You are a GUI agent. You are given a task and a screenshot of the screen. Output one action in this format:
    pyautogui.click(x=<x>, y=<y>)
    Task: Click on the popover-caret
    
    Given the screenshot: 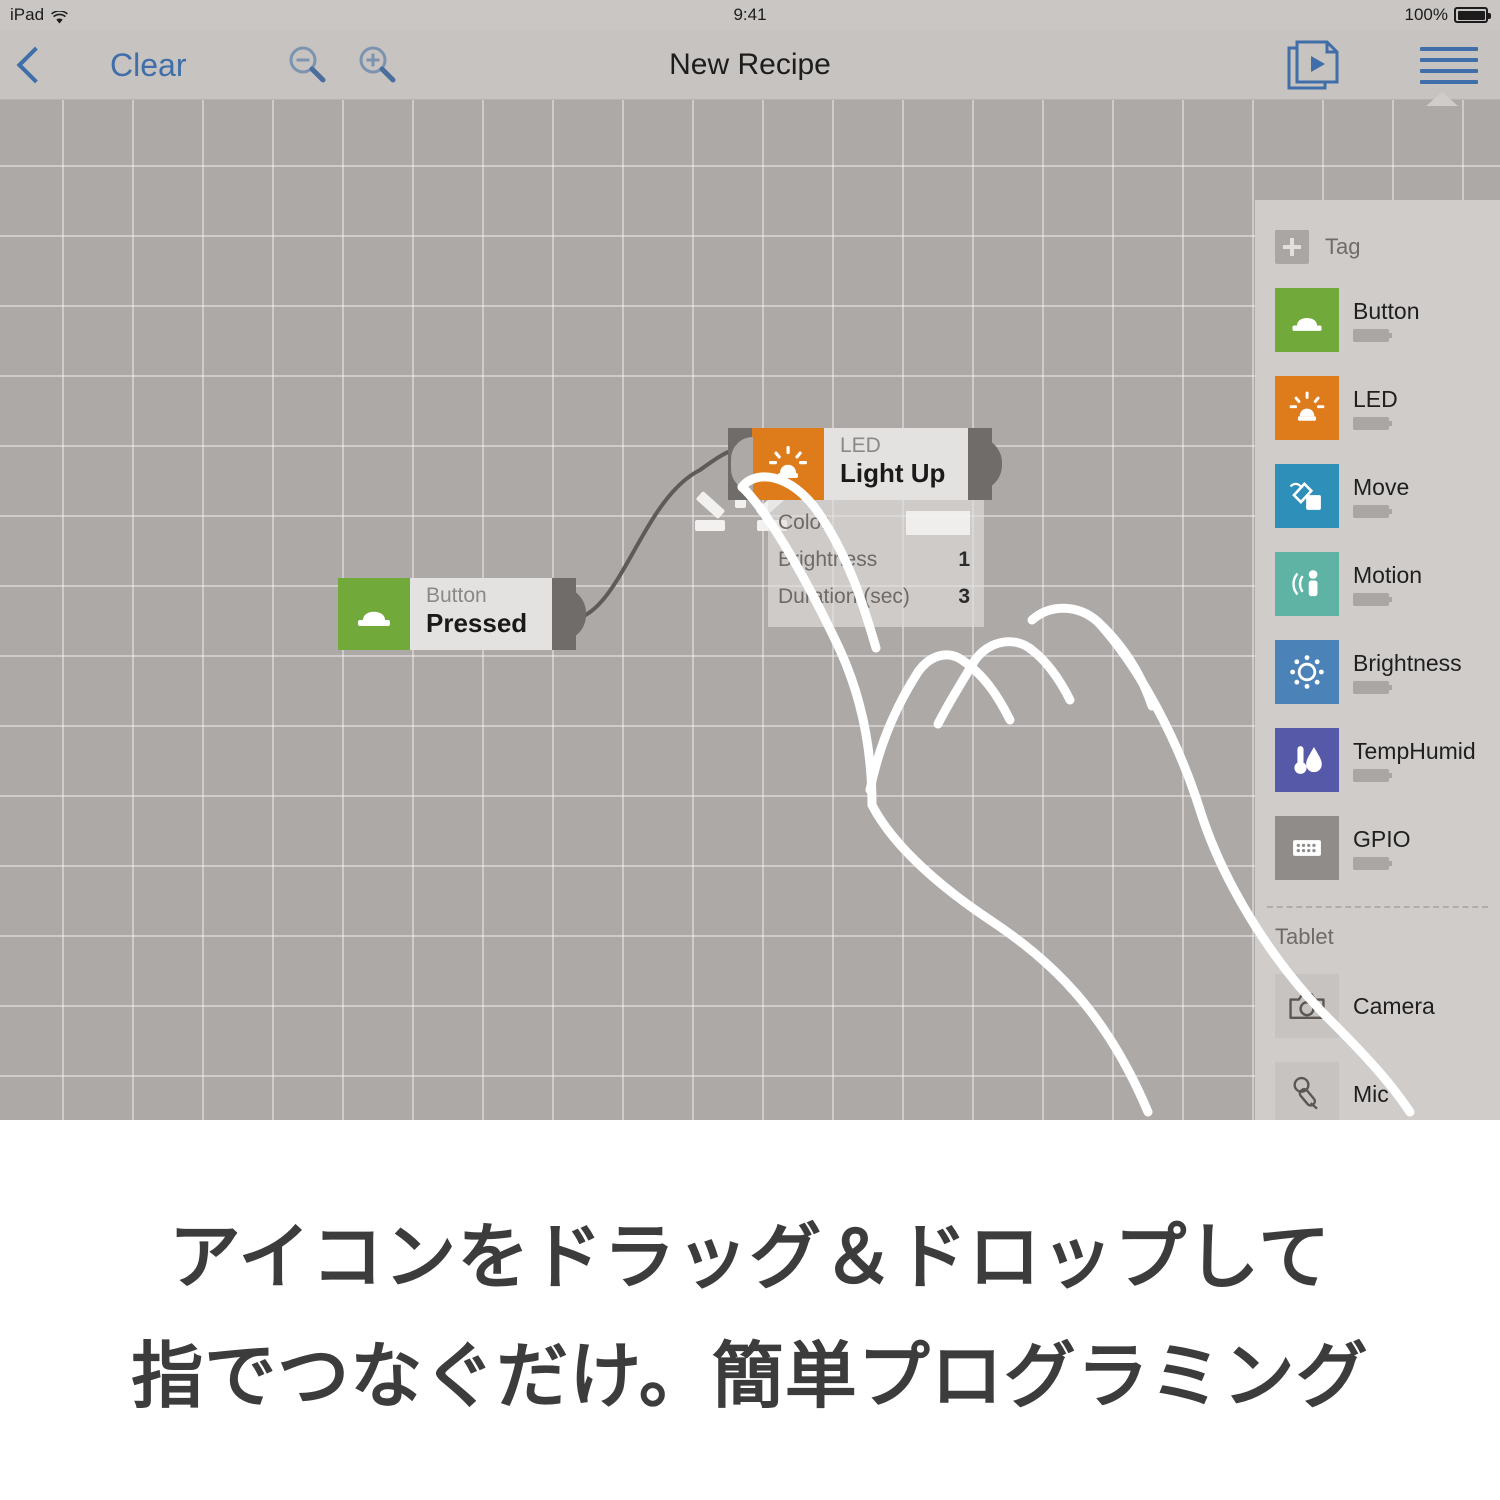 What is the action you would take?
    pyautogui.click(x=1442, y=99)
    